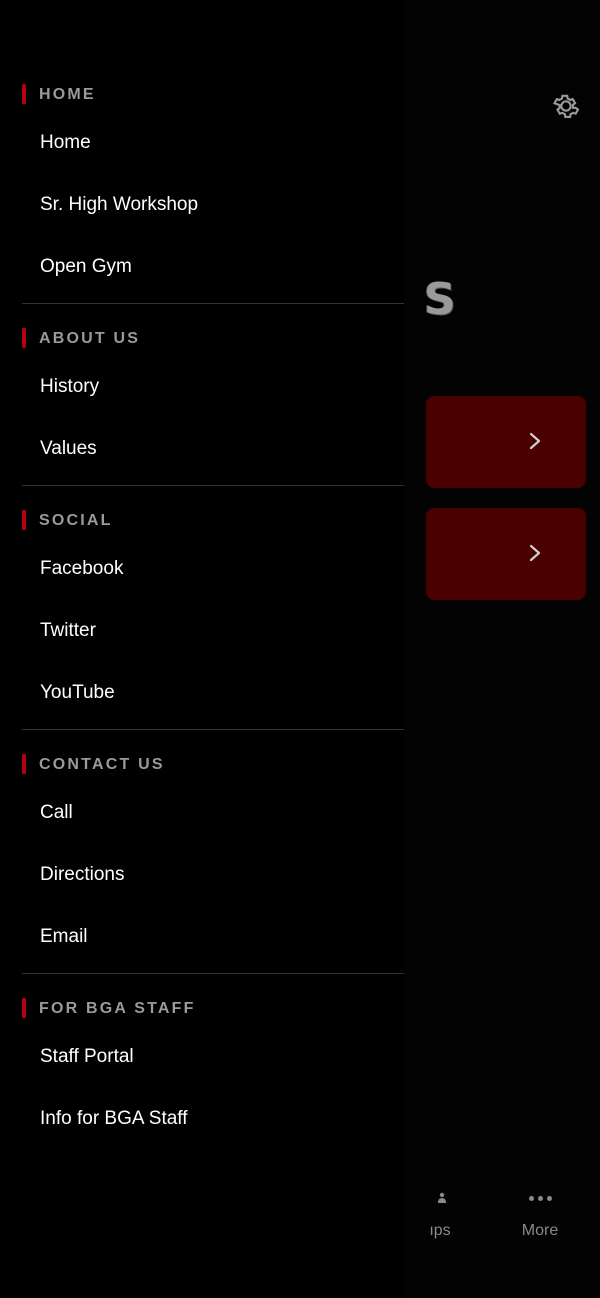  What do you see at coordinates (117, 1008) in the screenshot?
I see `section-title-for-bga-staff: FOR BGA STAFF` at bounding box center [117, 1008].